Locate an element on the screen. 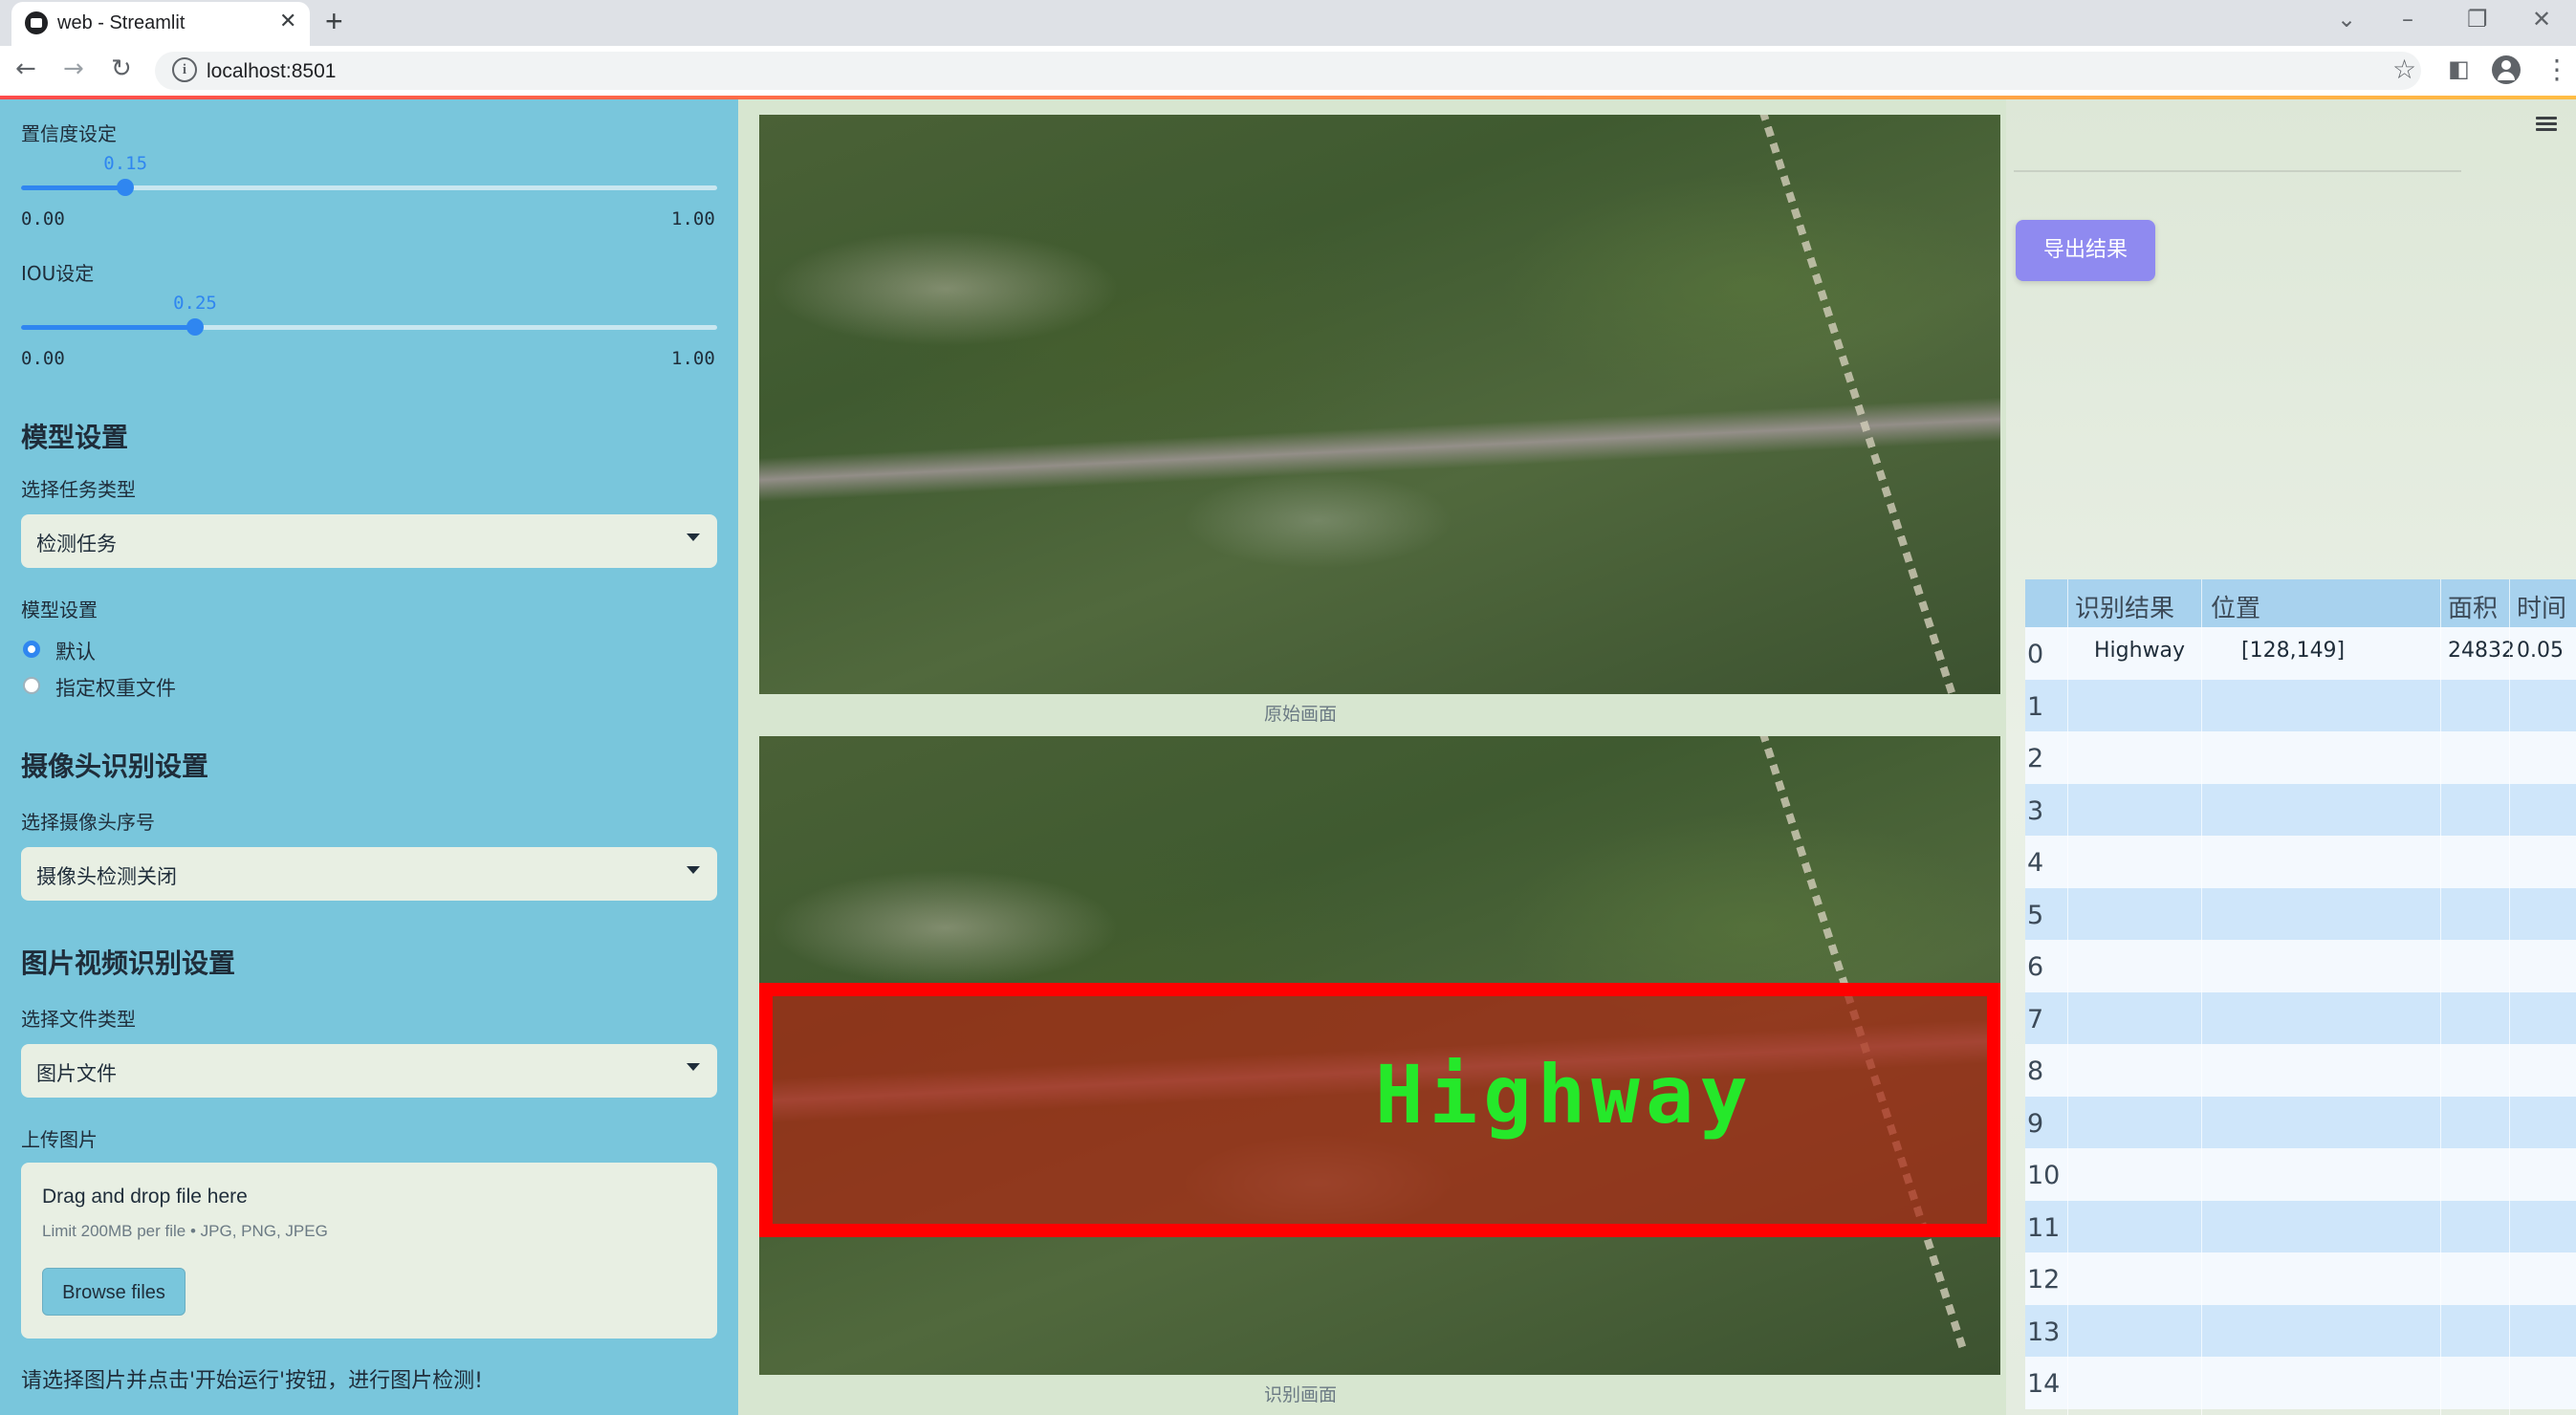  table-row: 13 is located at coordinates (2300, 1331).